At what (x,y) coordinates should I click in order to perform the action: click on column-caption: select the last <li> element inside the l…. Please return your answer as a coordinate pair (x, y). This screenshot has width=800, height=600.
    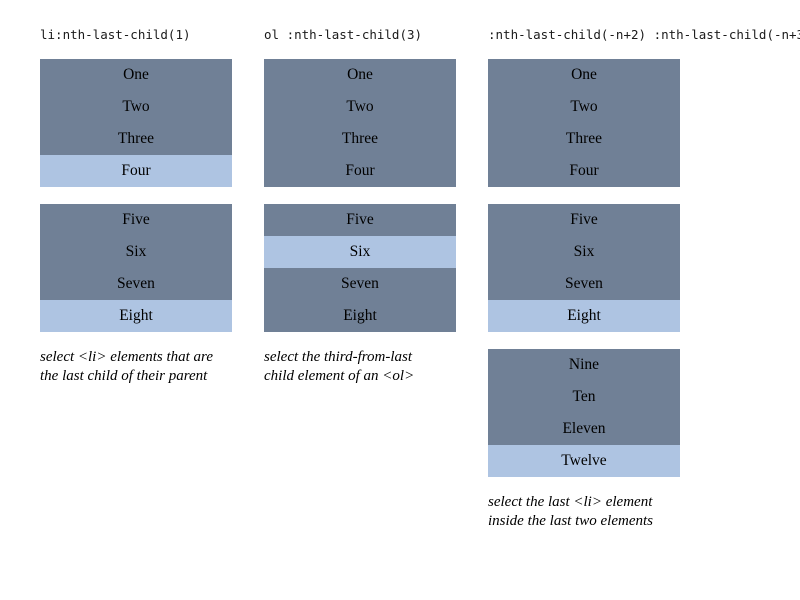
    Looking at the image, I should click on (588, 512).